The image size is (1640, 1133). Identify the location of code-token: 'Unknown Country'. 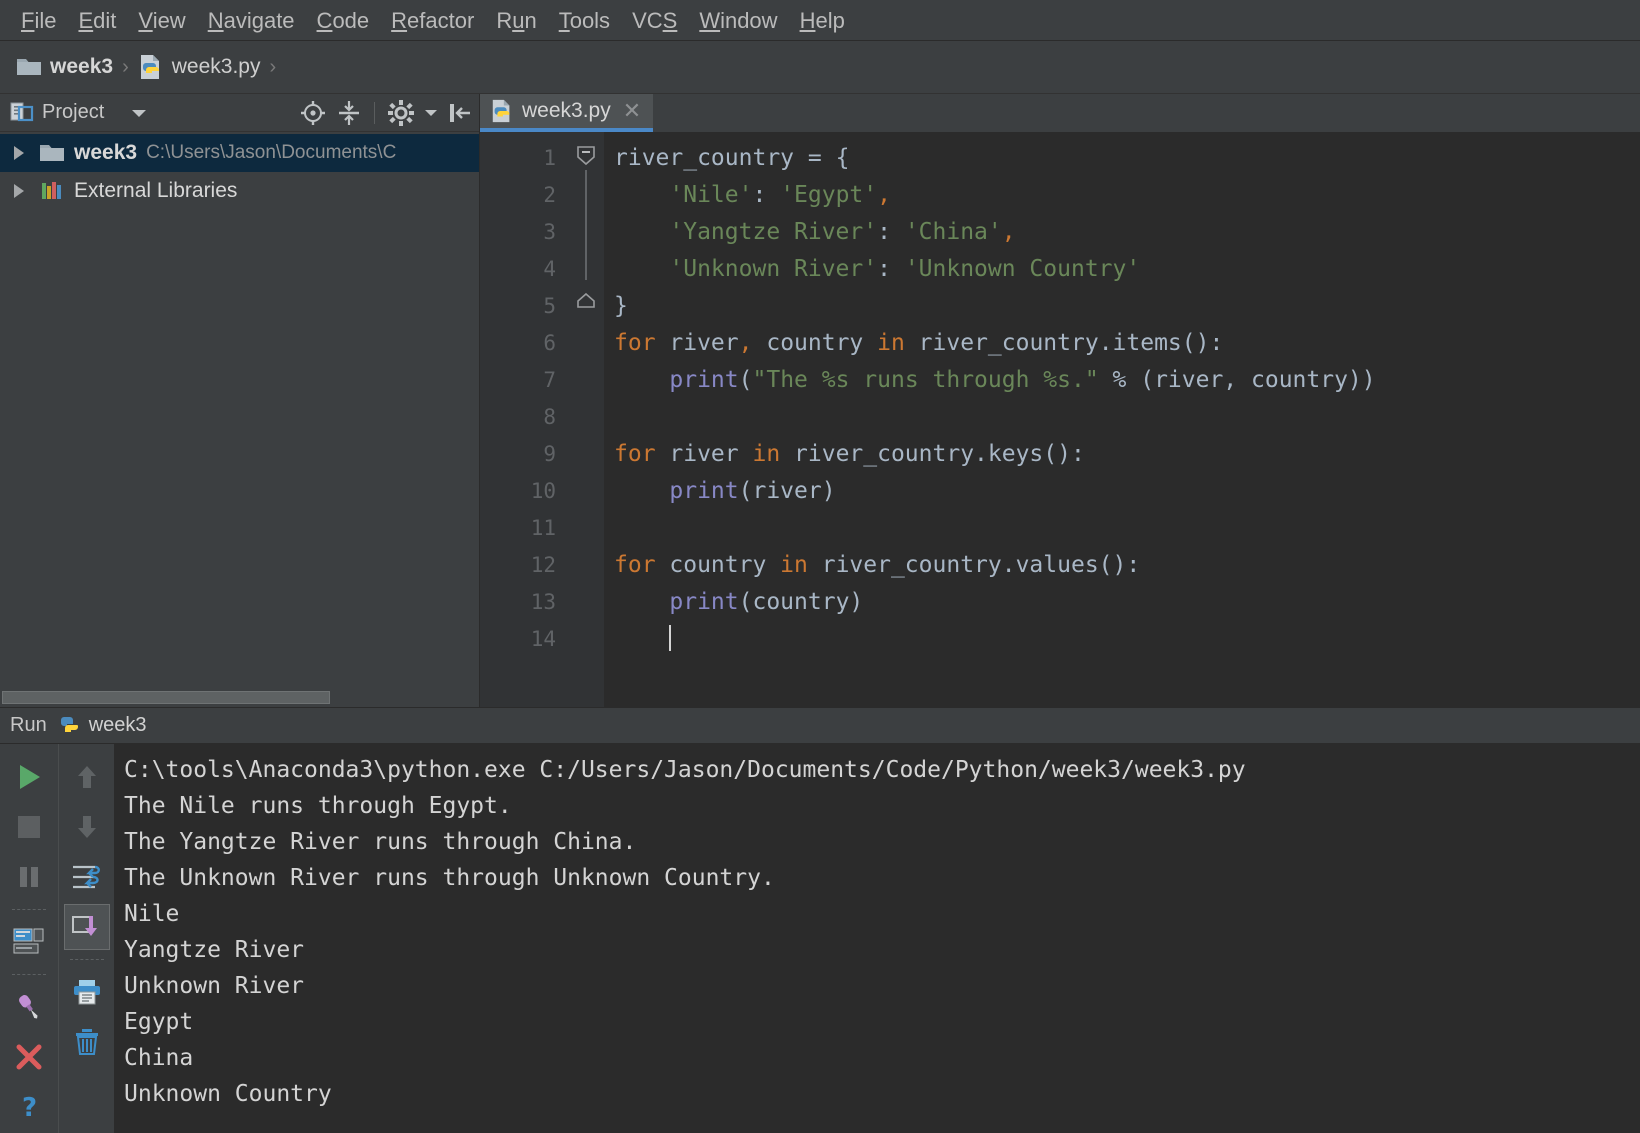
(1022, 269).